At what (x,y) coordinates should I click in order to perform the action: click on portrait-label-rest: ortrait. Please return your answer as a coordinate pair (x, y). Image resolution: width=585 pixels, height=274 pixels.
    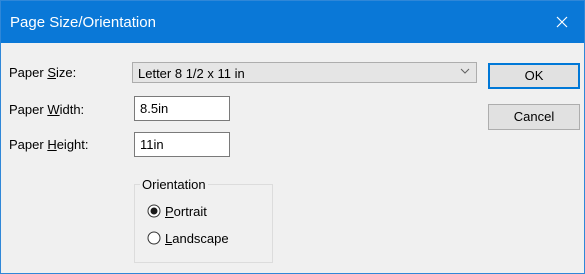
    Looking at the image, I should click on (190, 211).